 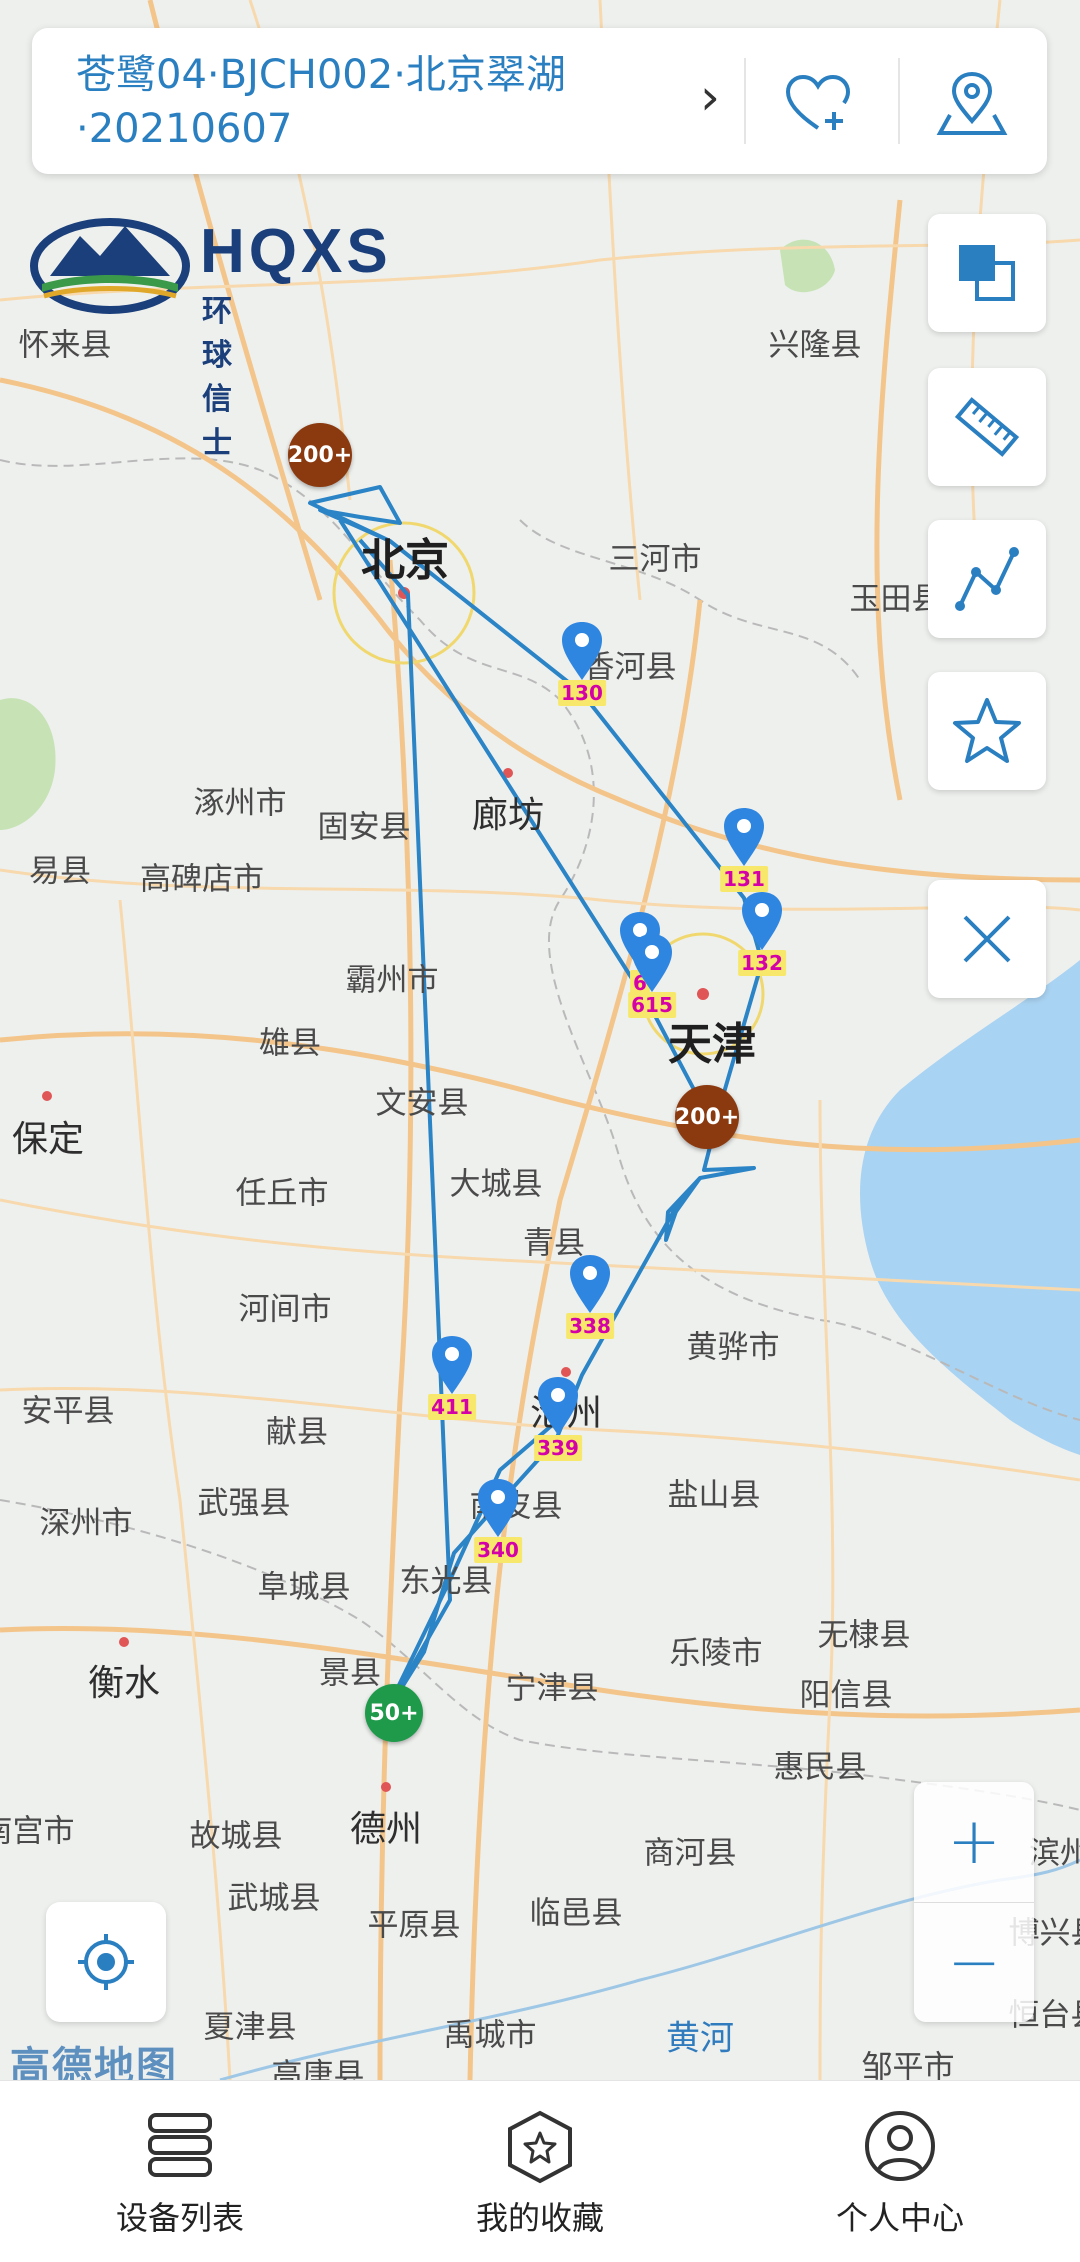 I want to click on nav-label: 我的收藏, so click(x=540, y=2216).